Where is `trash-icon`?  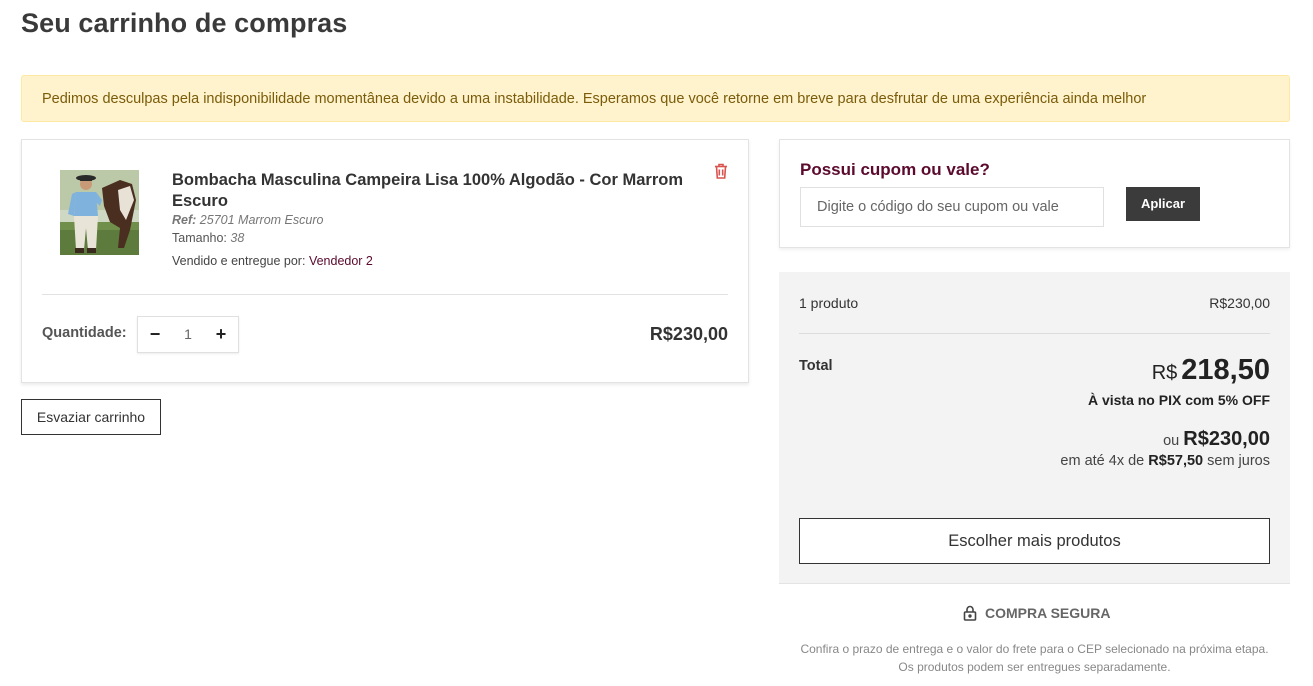 trash-icon is located at coordinates (721, 171).